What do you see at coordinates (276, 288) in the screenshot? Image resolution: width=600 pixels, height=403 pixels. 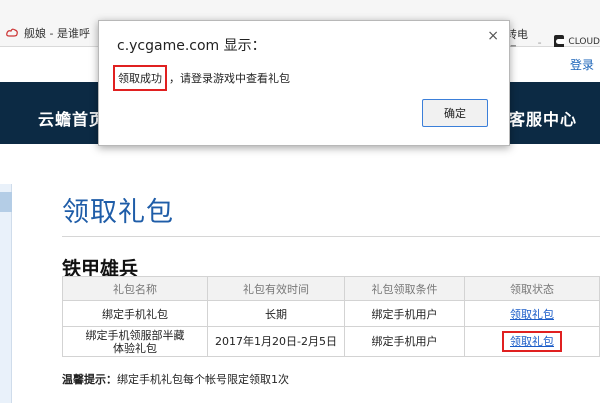 I see `col-header-time: 礼包有效时间` at bounding box center [276, 288].